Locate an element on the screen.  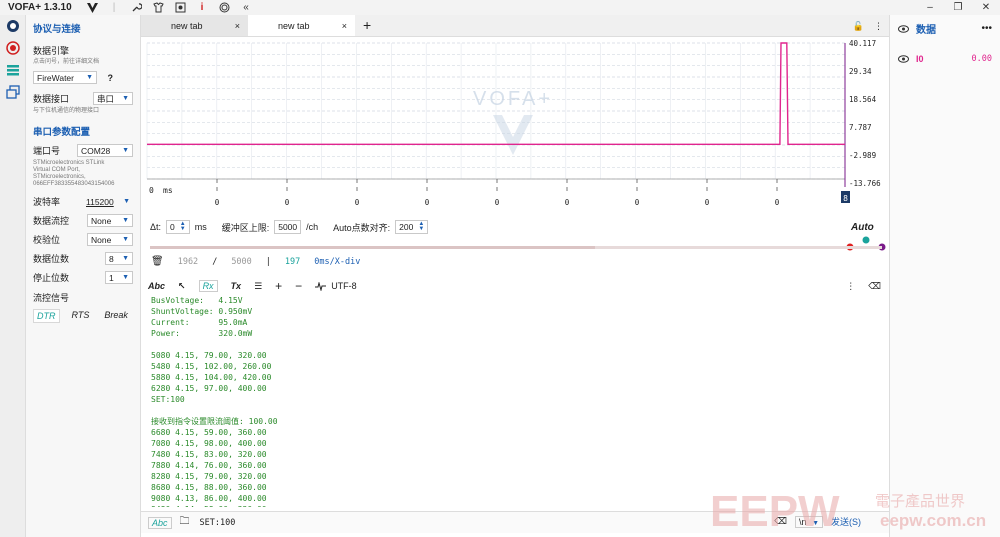
encoding-select: UTF-8 is located at coordinates (336, 286).